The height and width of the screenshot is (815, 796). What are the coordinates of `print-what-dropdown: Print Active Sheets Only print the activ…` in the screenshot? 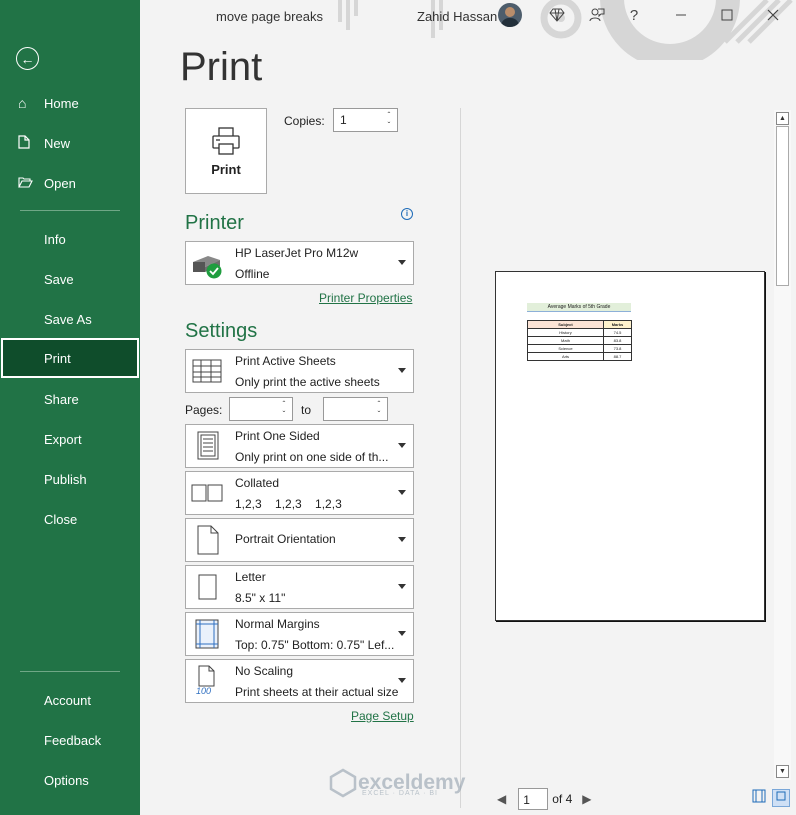 It's located at (299, 371).